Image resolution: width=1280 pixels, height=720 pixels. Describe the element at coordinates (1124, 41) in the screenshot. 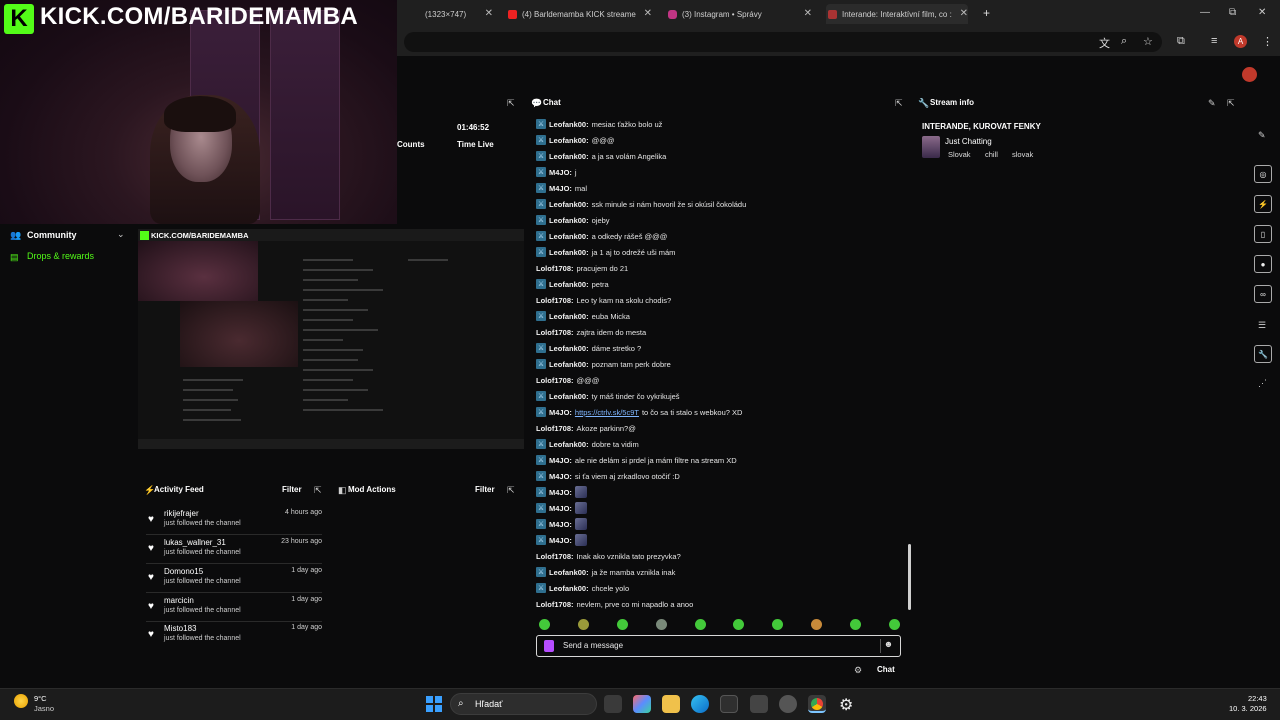

I see `zoom-icon: ⌕` at that location.